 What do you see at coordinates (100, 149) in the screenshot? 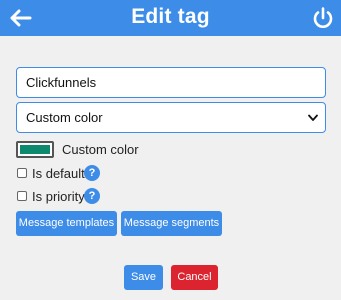
I see `custom-color-label: Custom color` at bounding box center [100, 149].